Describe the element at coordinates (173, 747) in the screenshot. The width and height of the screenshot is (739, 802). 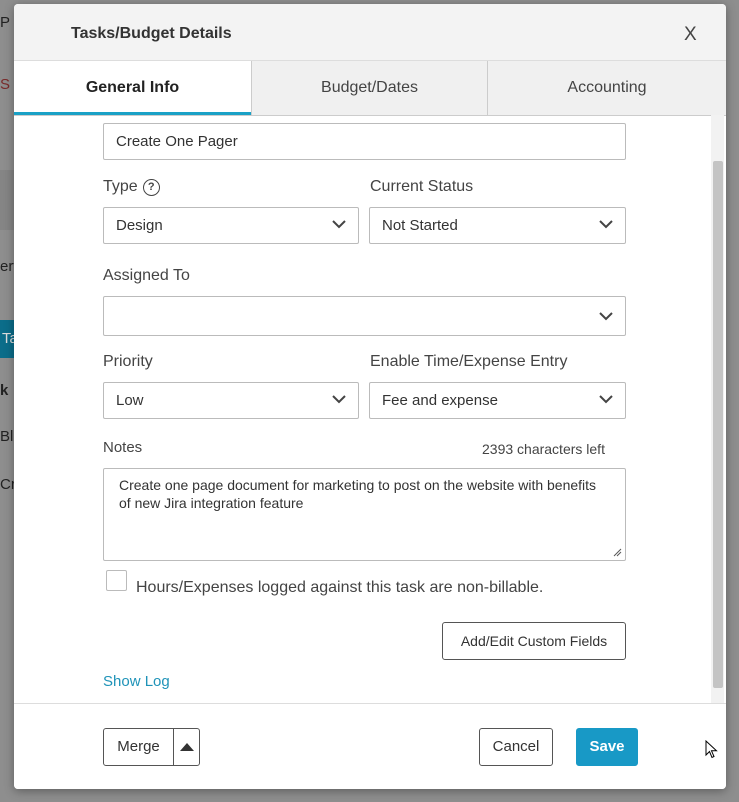
I see `merge-split-divider` at that location.